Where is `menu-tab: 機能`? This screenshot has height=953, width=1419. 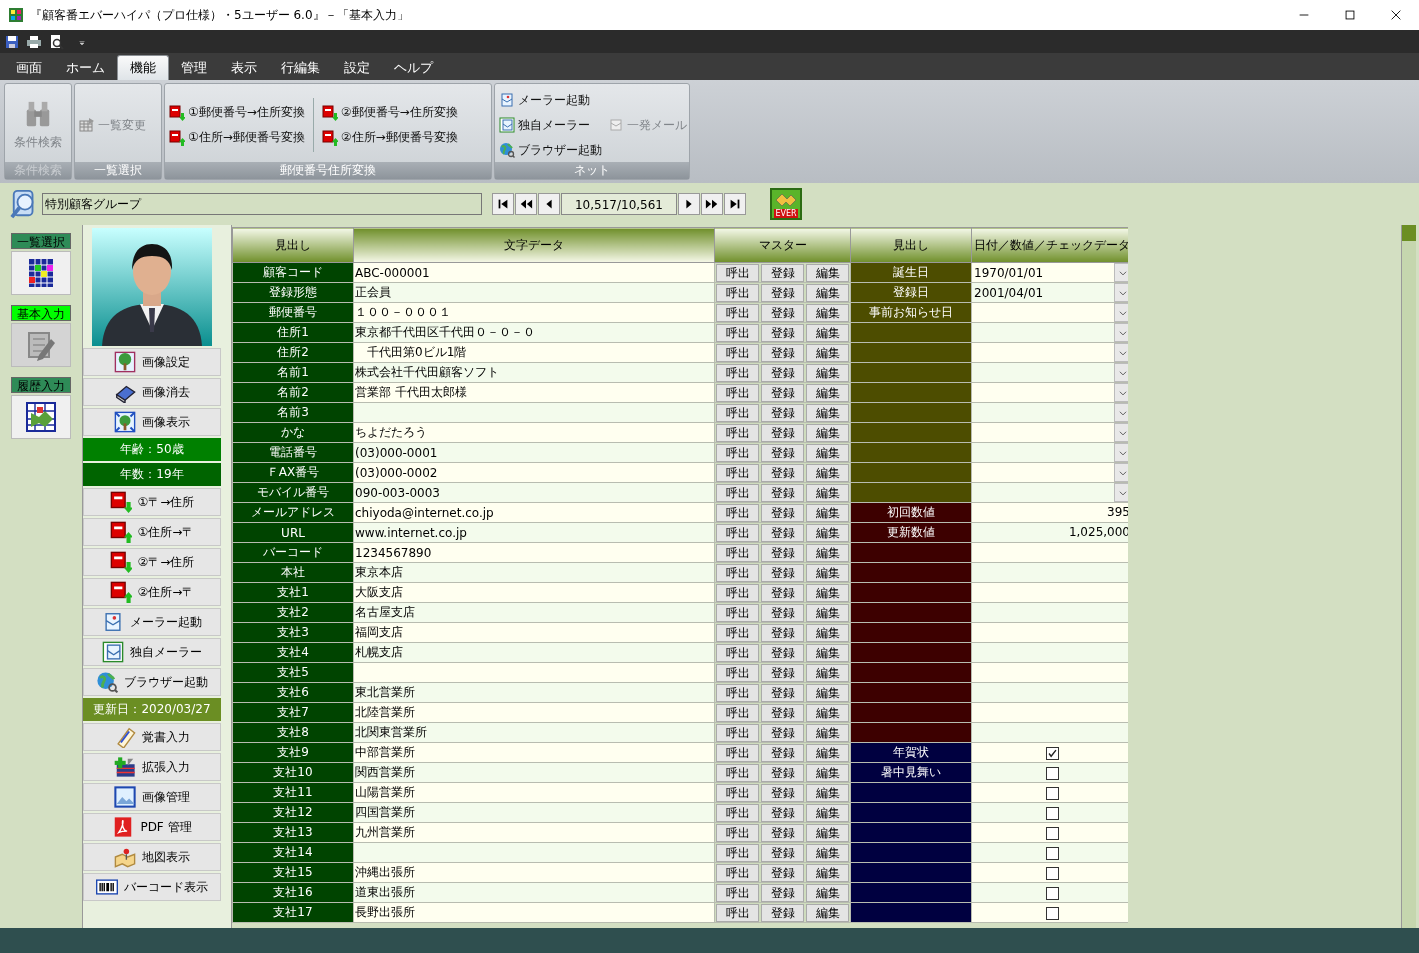
menu-tab: 機能 is located at coordinates (143, 67).